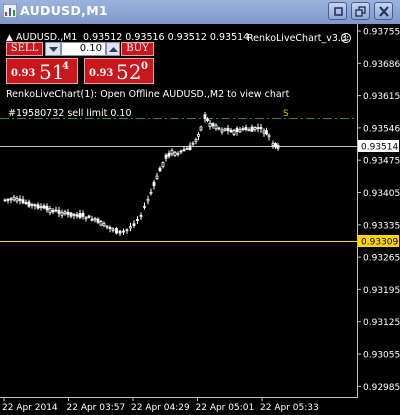 This screenshot has height=415, width=400. I want to click on price-tick-label: 0.93125, so click(381, 323).